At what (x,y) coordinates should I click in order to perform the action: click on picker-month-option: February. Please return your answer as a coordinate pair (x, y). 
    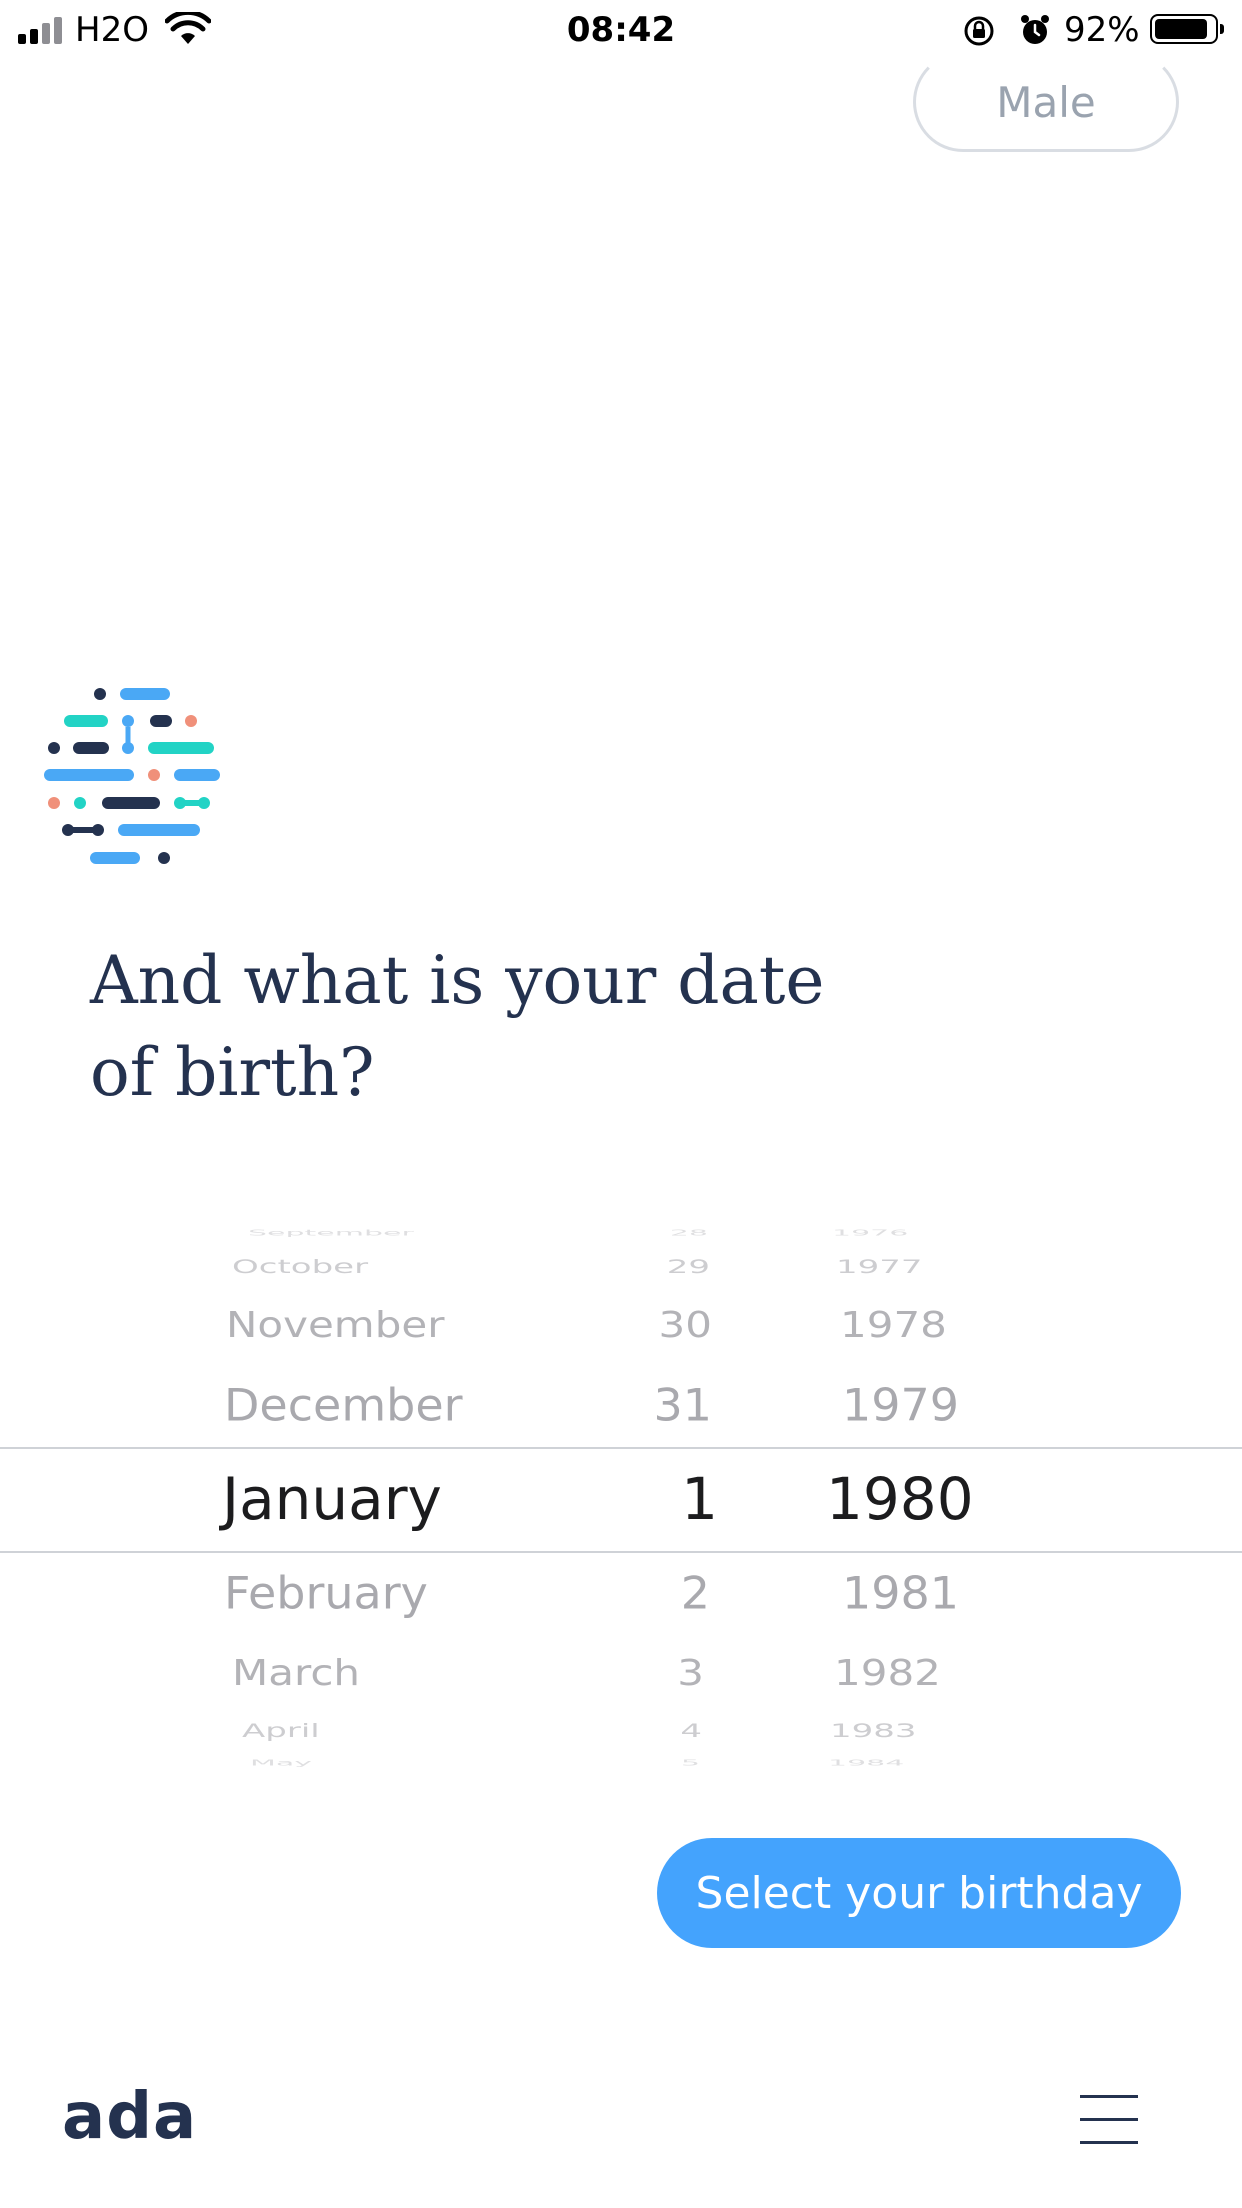
    Looking at the image, I should click on (326, 1593).